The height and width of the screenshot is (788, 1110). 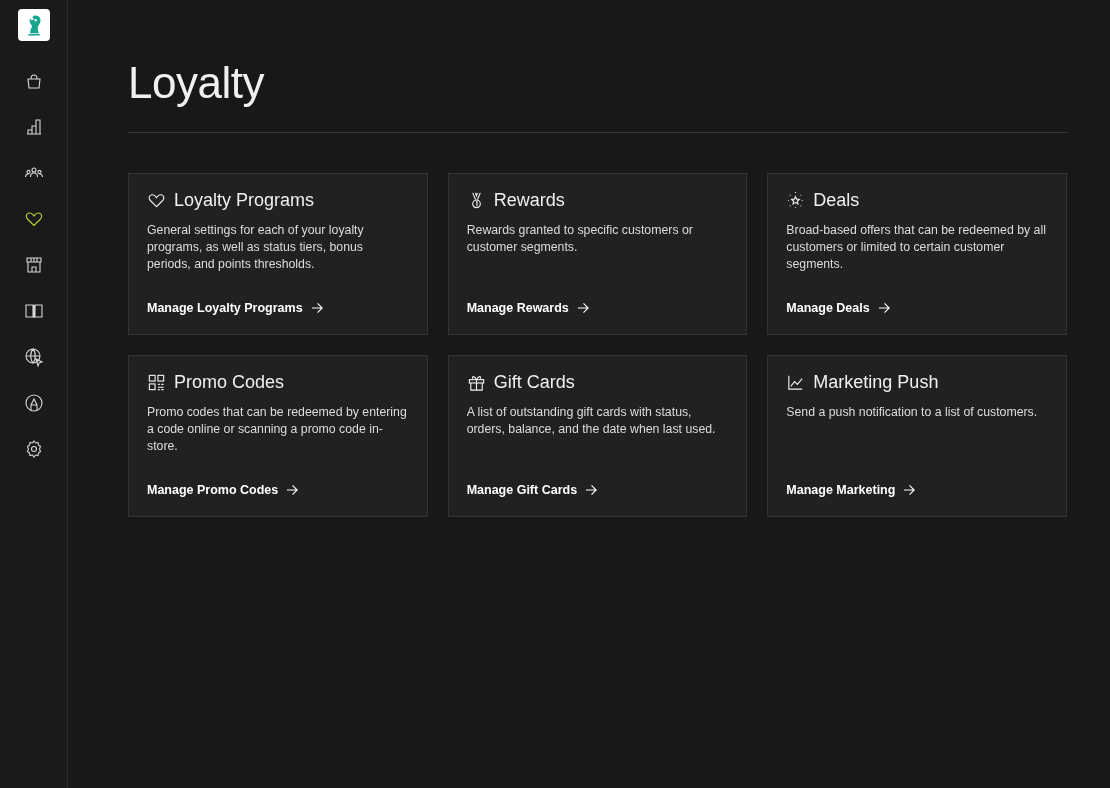 I want to click on qr-code-icon, so click(x=156, y=382).